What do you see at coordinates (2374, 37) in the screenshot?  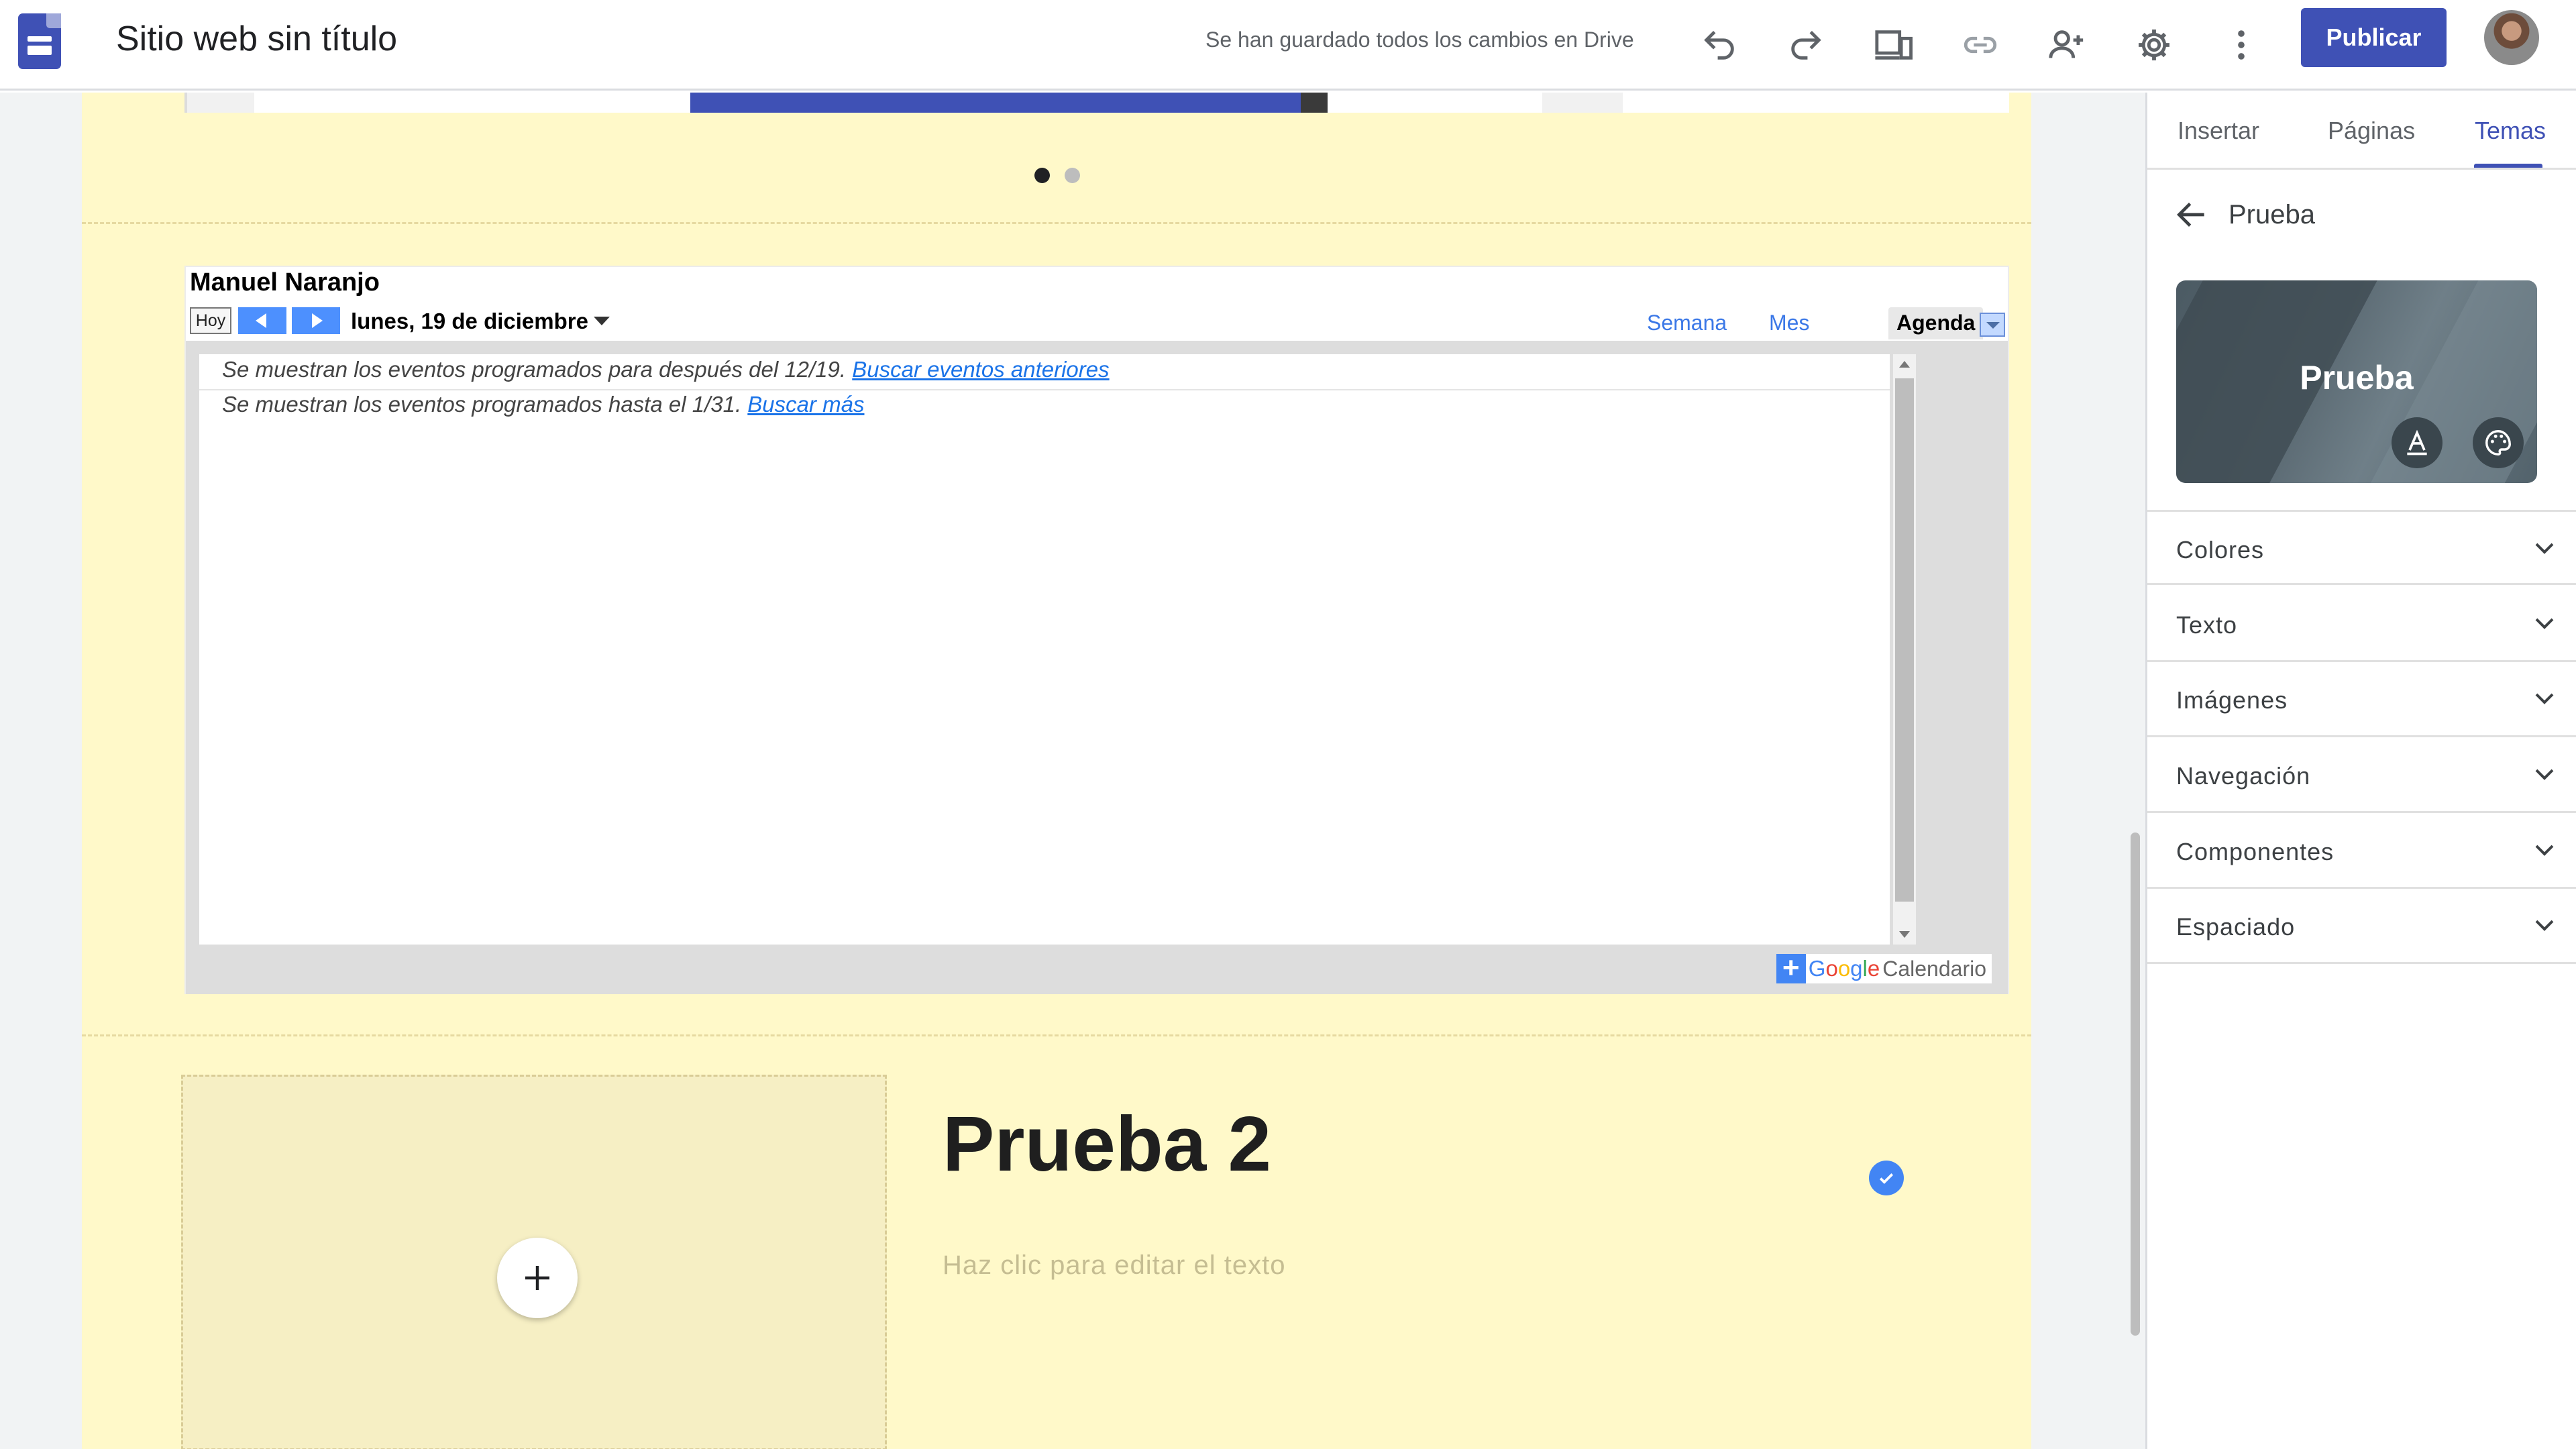 I see `publish-button: Publicar` at bounding box center [2374, 37].